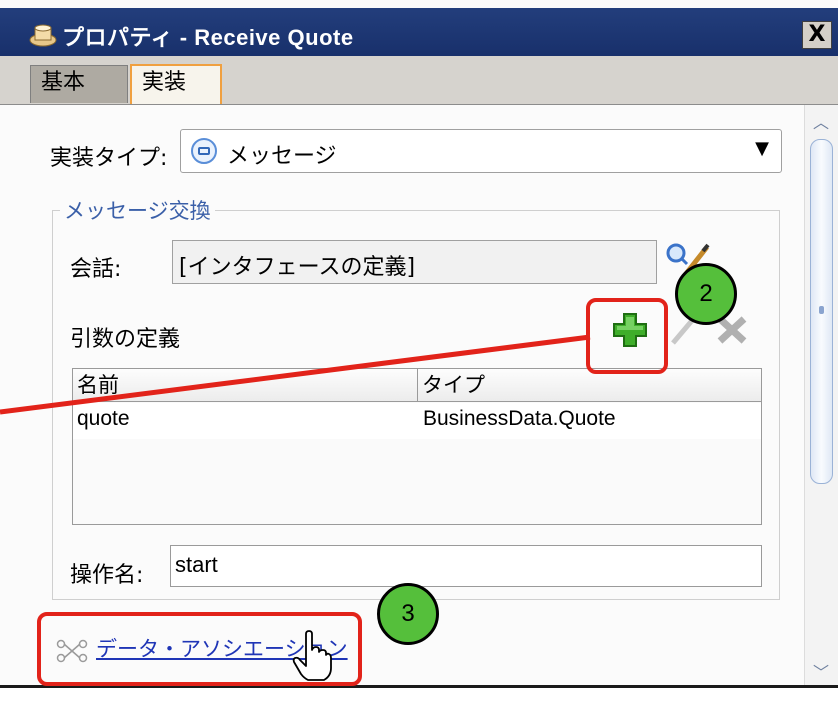  Describe the element at coordinates (103, 418) in the screenshot. I see `argument-name-cell: quote` at that location.